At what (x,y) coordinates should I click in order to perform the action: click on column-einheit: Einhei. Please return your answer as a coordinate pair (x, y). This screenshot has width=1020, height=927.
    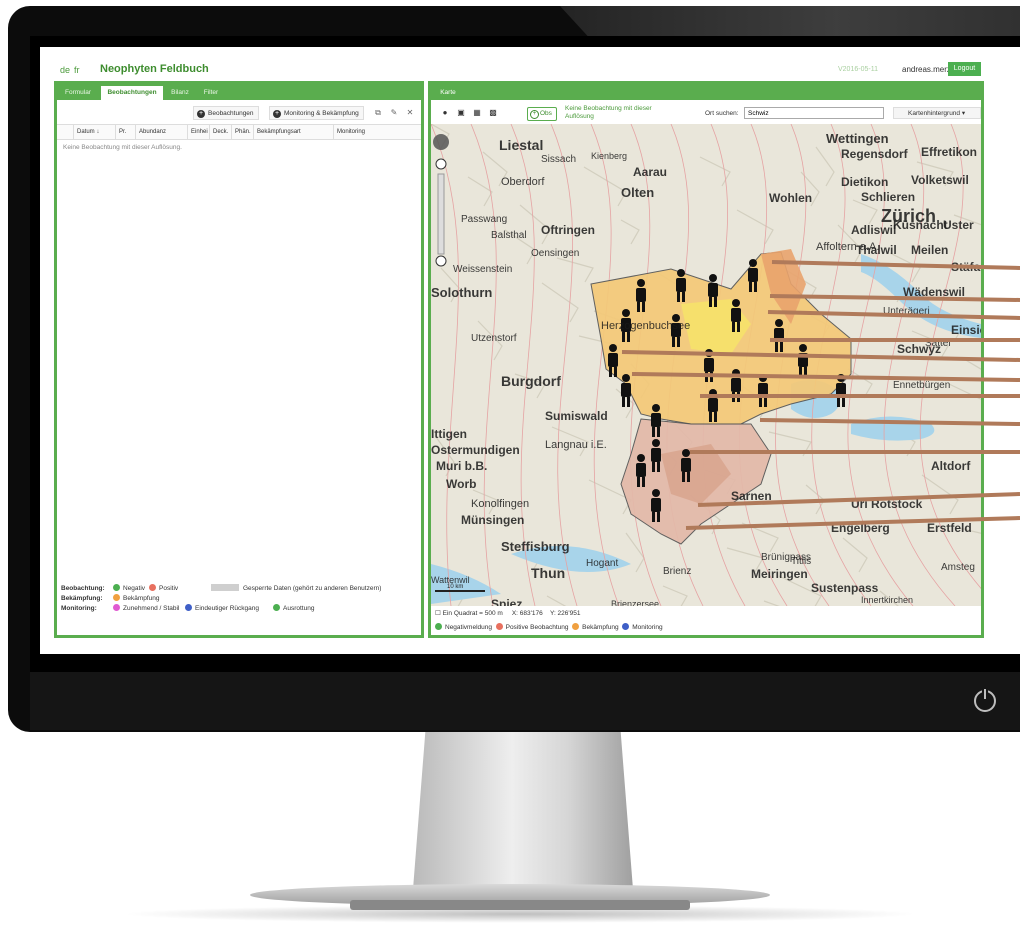
    Looking at the image, I should click on (198, 132).